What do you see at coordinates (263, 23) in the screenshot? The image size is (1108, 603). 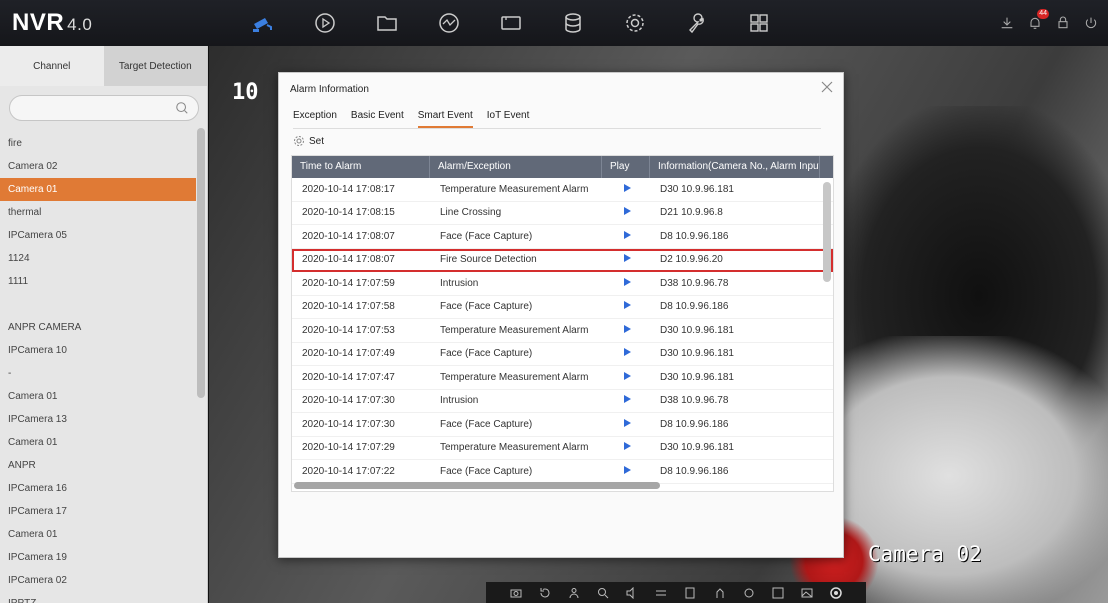 I see `live-view-icon` at bounding box center [263, 23].